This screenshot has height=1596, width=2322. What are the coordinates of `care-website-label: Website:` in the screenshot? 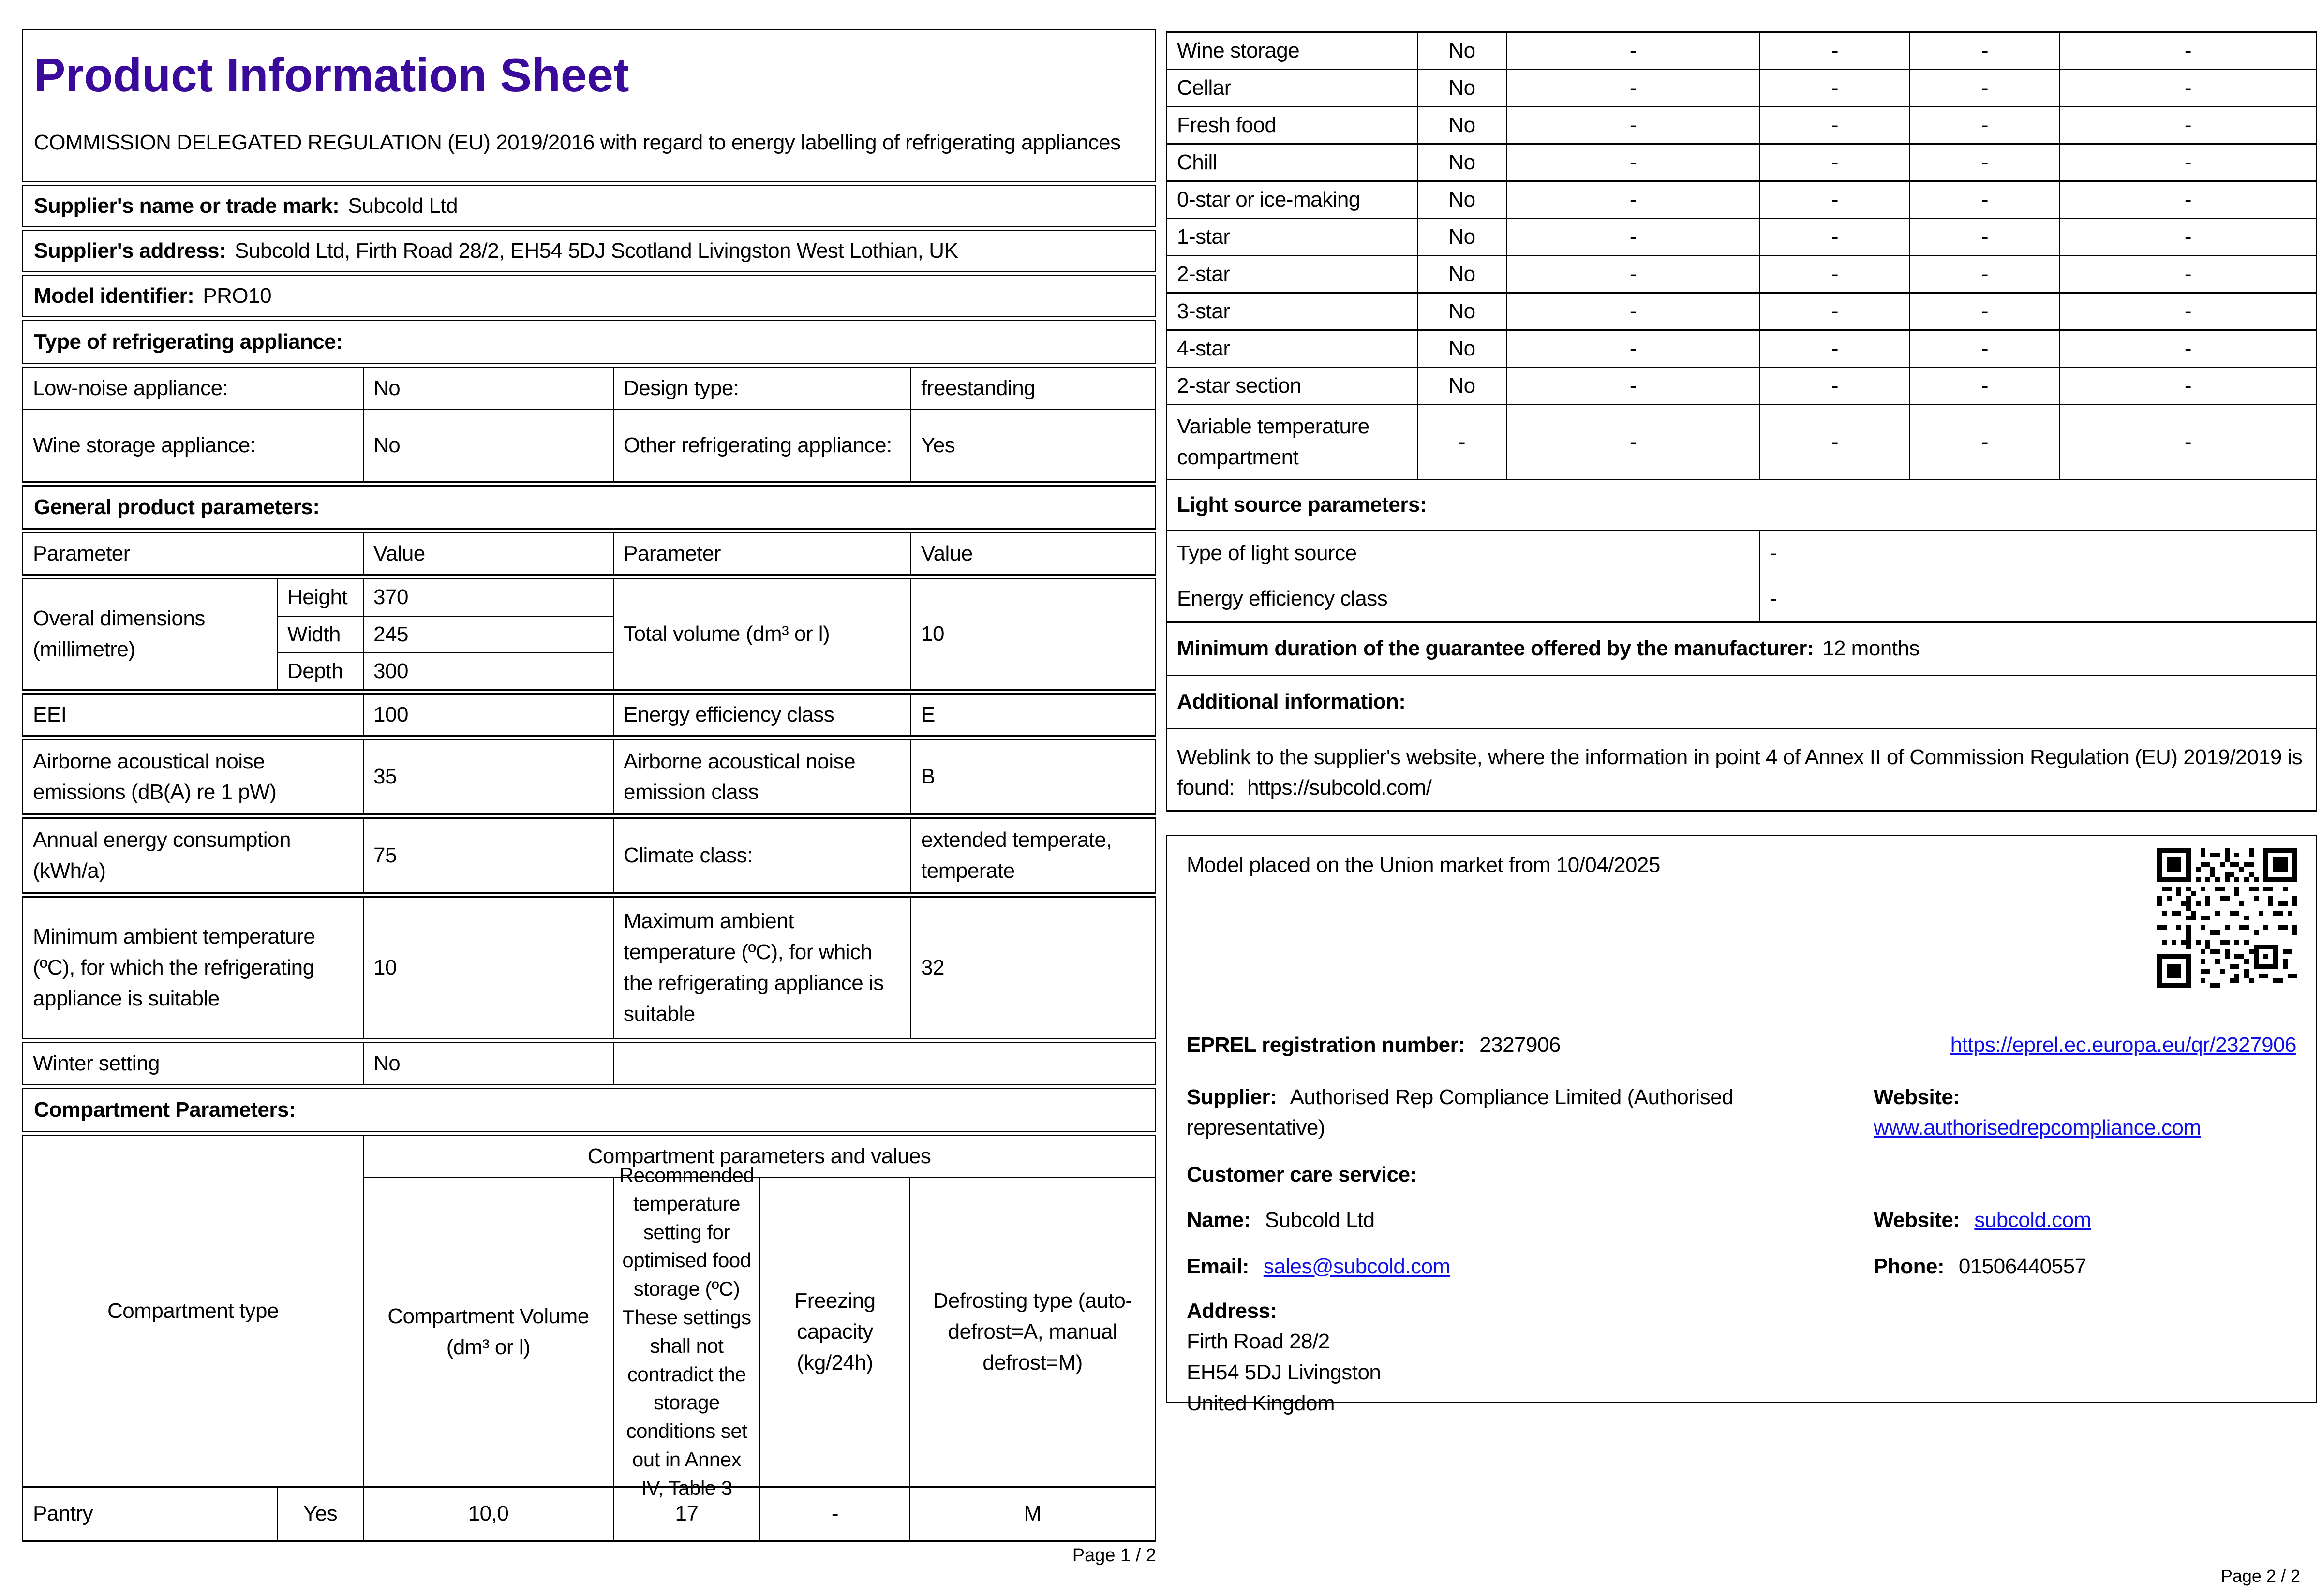 It's located at (1917, 1220).